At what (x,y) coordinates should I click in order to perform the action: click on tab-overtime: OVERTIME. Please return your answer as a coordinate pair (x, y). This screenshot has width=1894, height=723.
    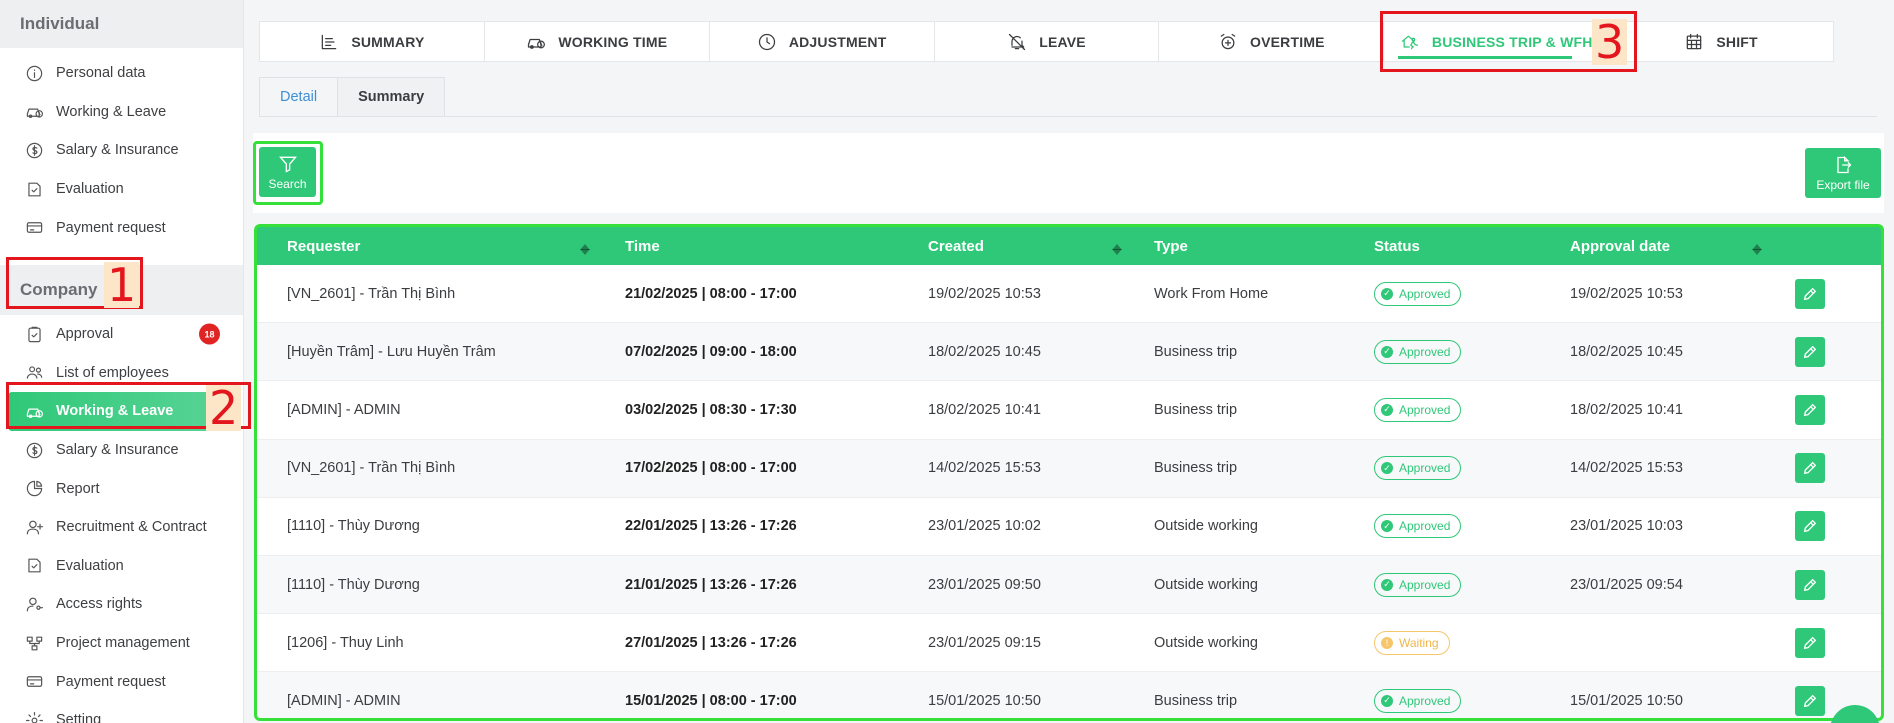
    Looking at the image, I should click on (1272, 41).